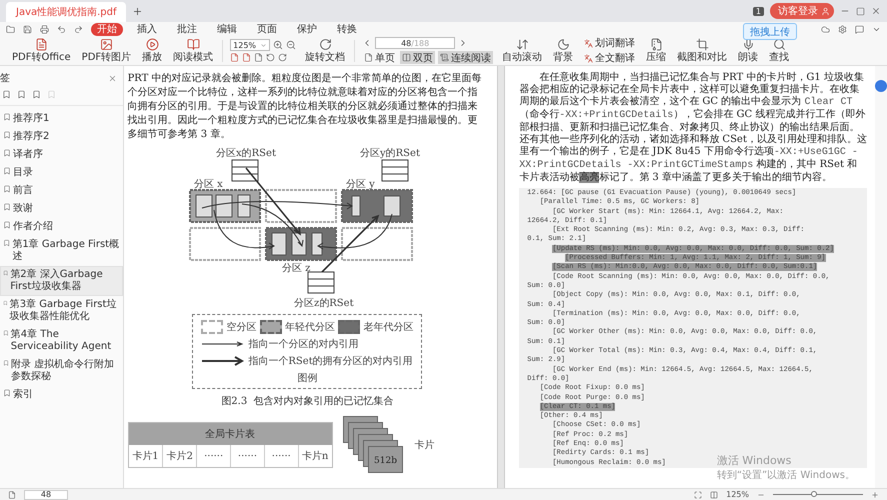  Describe the element at coordinates (698, 494) in the screenshot. I see `fit-icon` at that location.